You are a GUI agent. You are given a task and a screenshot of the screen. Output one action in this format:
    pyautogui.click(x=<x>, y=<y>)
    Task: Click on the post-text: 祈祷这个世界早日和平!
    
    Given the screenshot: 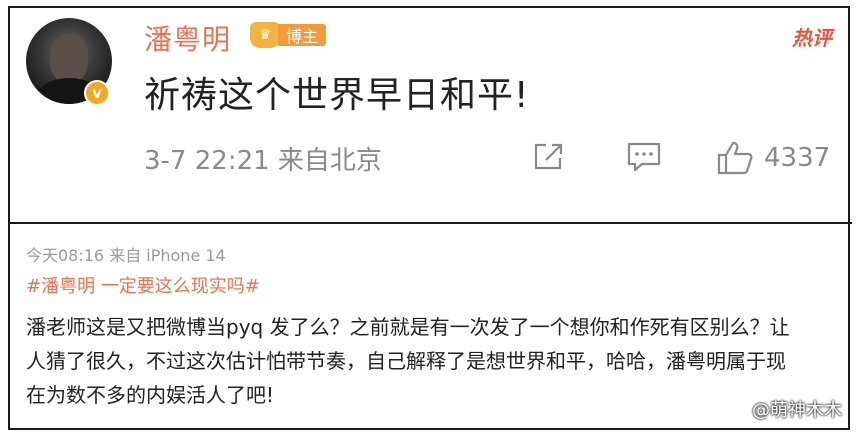 What is the action you would take?
    pyautogui.click(x=337, y=95)
    